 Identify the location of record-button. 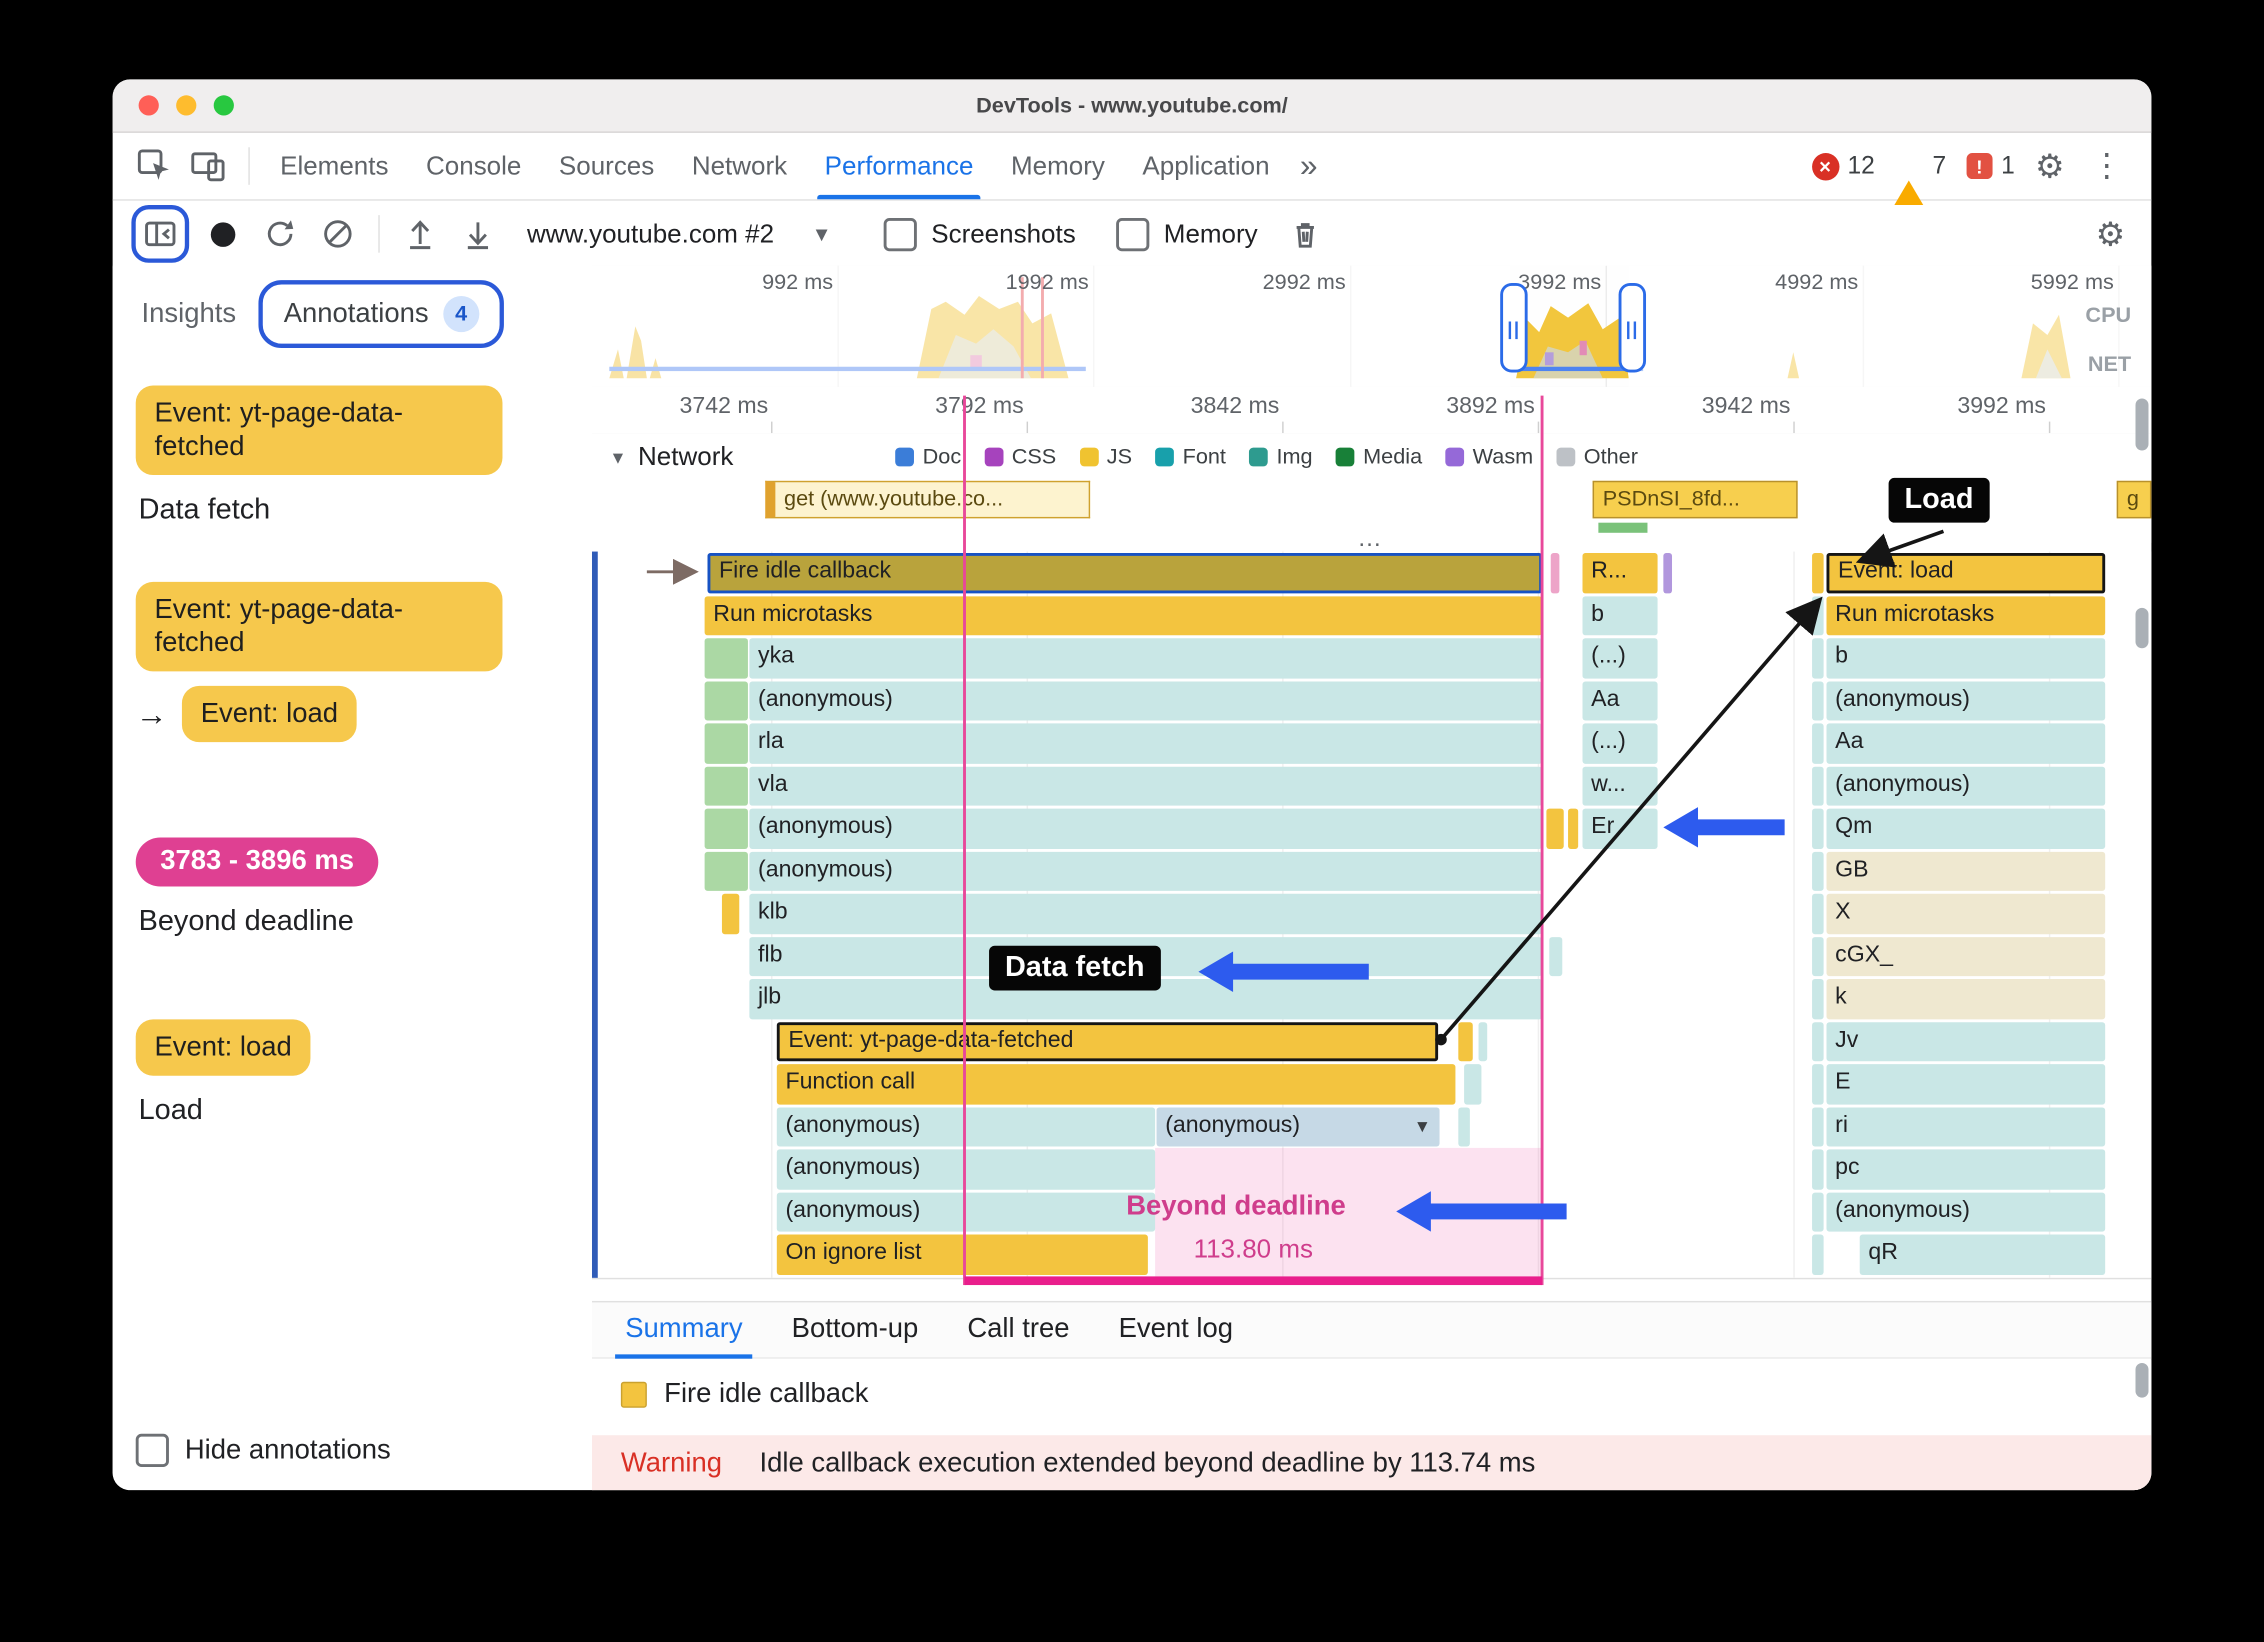
(222, 233).